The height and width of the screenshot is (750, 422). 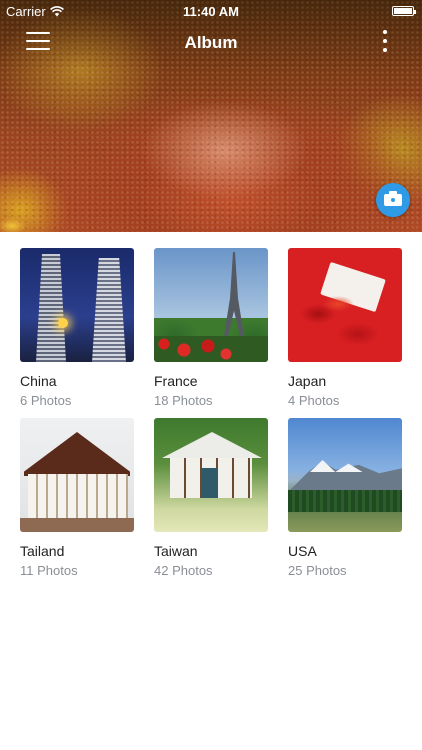 I want to click on album-item-usa: USA 25 Photos, so click(x=345, y=498).